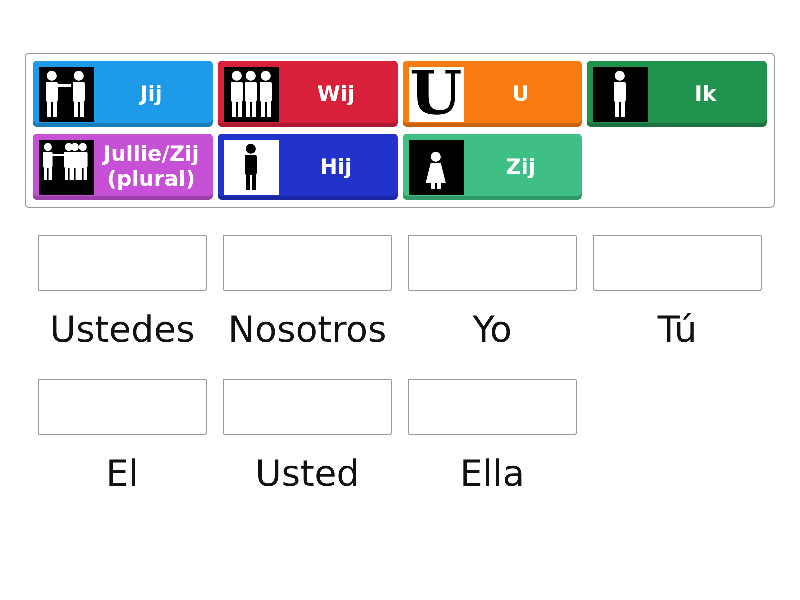 The image size is (800, 600). I want to click on target-label: El, so click(122, 475).